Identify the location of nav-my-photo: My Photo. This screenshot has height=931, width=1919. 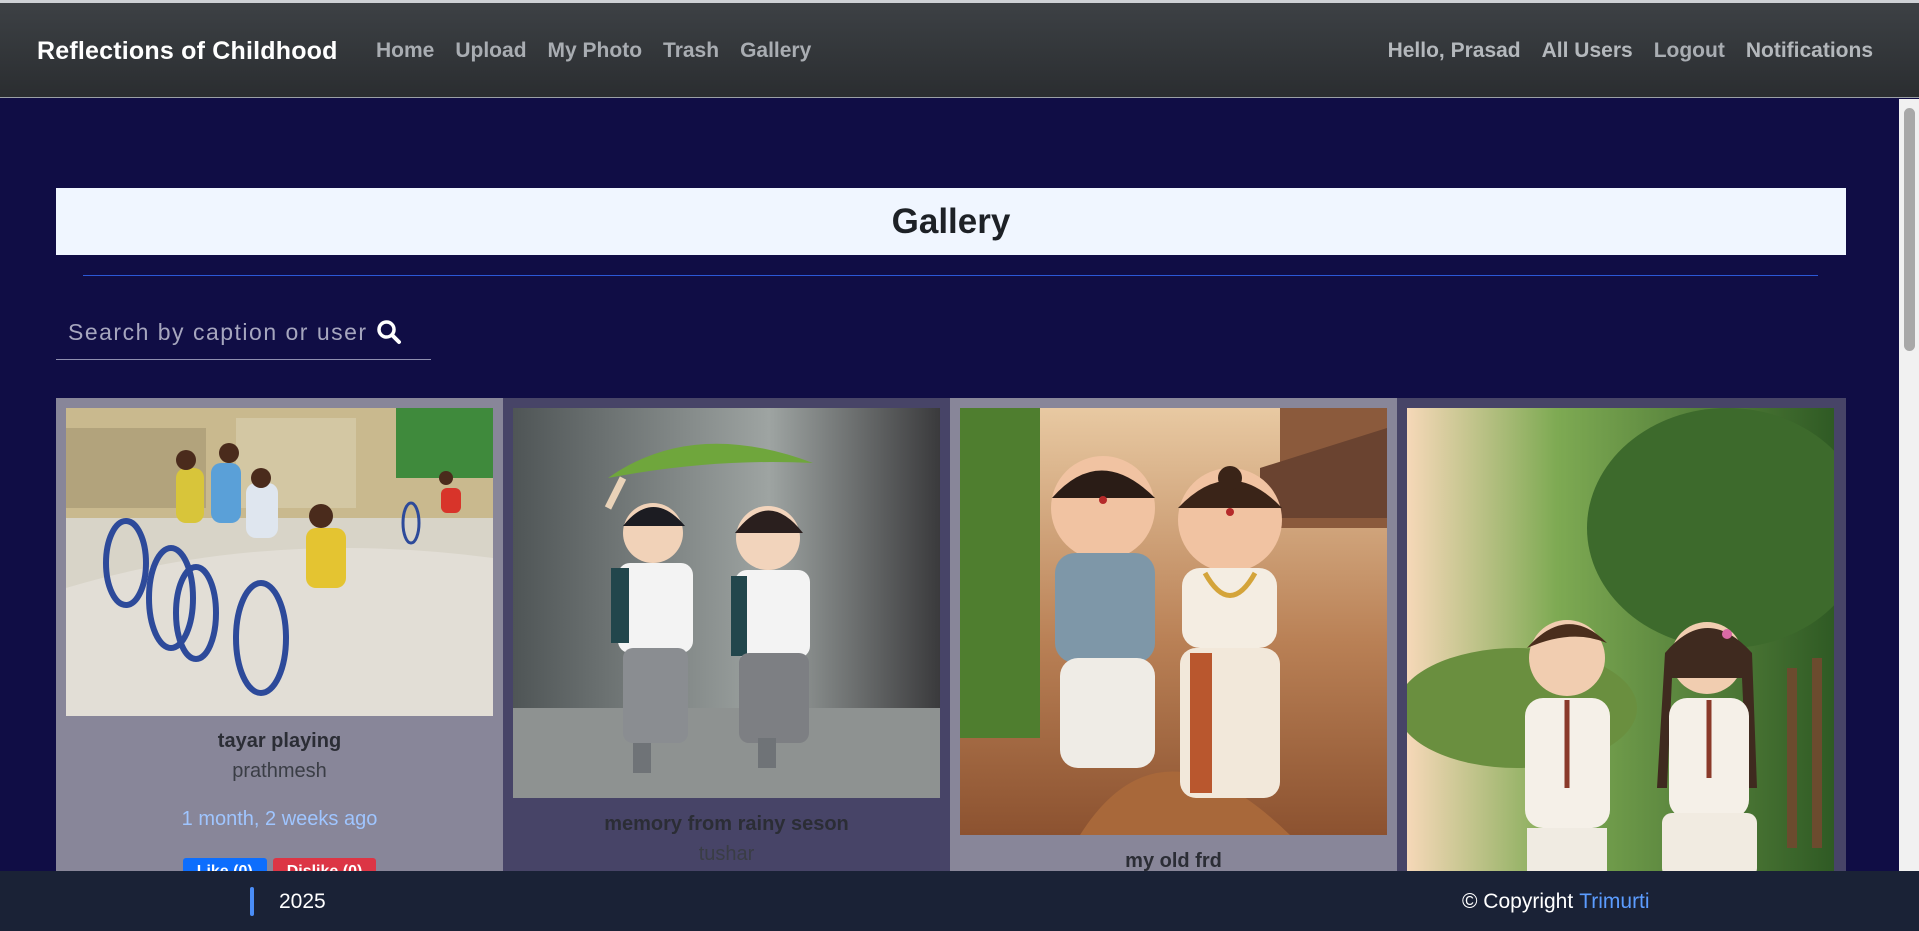
(595, 51).